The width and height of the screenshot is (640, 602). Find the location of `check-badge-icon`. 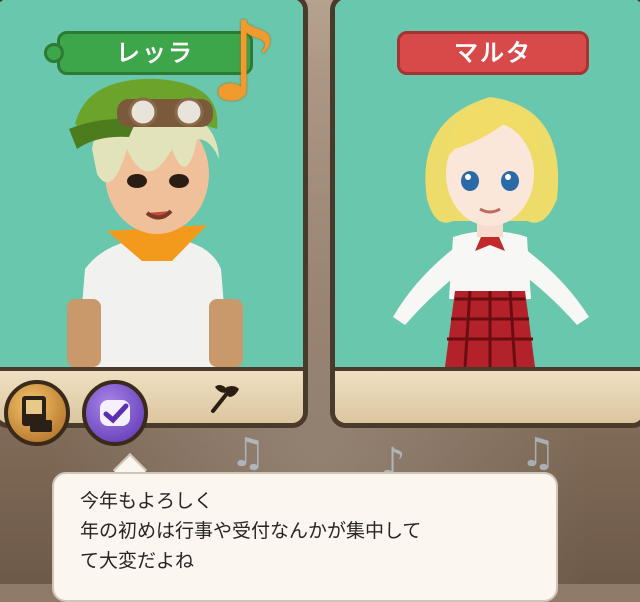

check-badge-icon is located at coordinates (115, 413).